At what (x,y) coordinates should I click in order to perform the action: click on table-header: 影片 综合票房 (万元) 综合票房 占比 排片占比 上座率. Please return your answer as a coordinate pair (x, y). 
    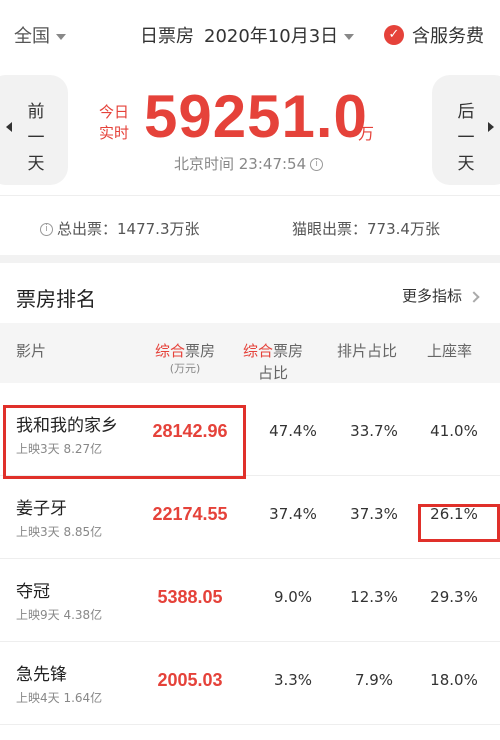
    Looking at the image, I should click on (250, 353).